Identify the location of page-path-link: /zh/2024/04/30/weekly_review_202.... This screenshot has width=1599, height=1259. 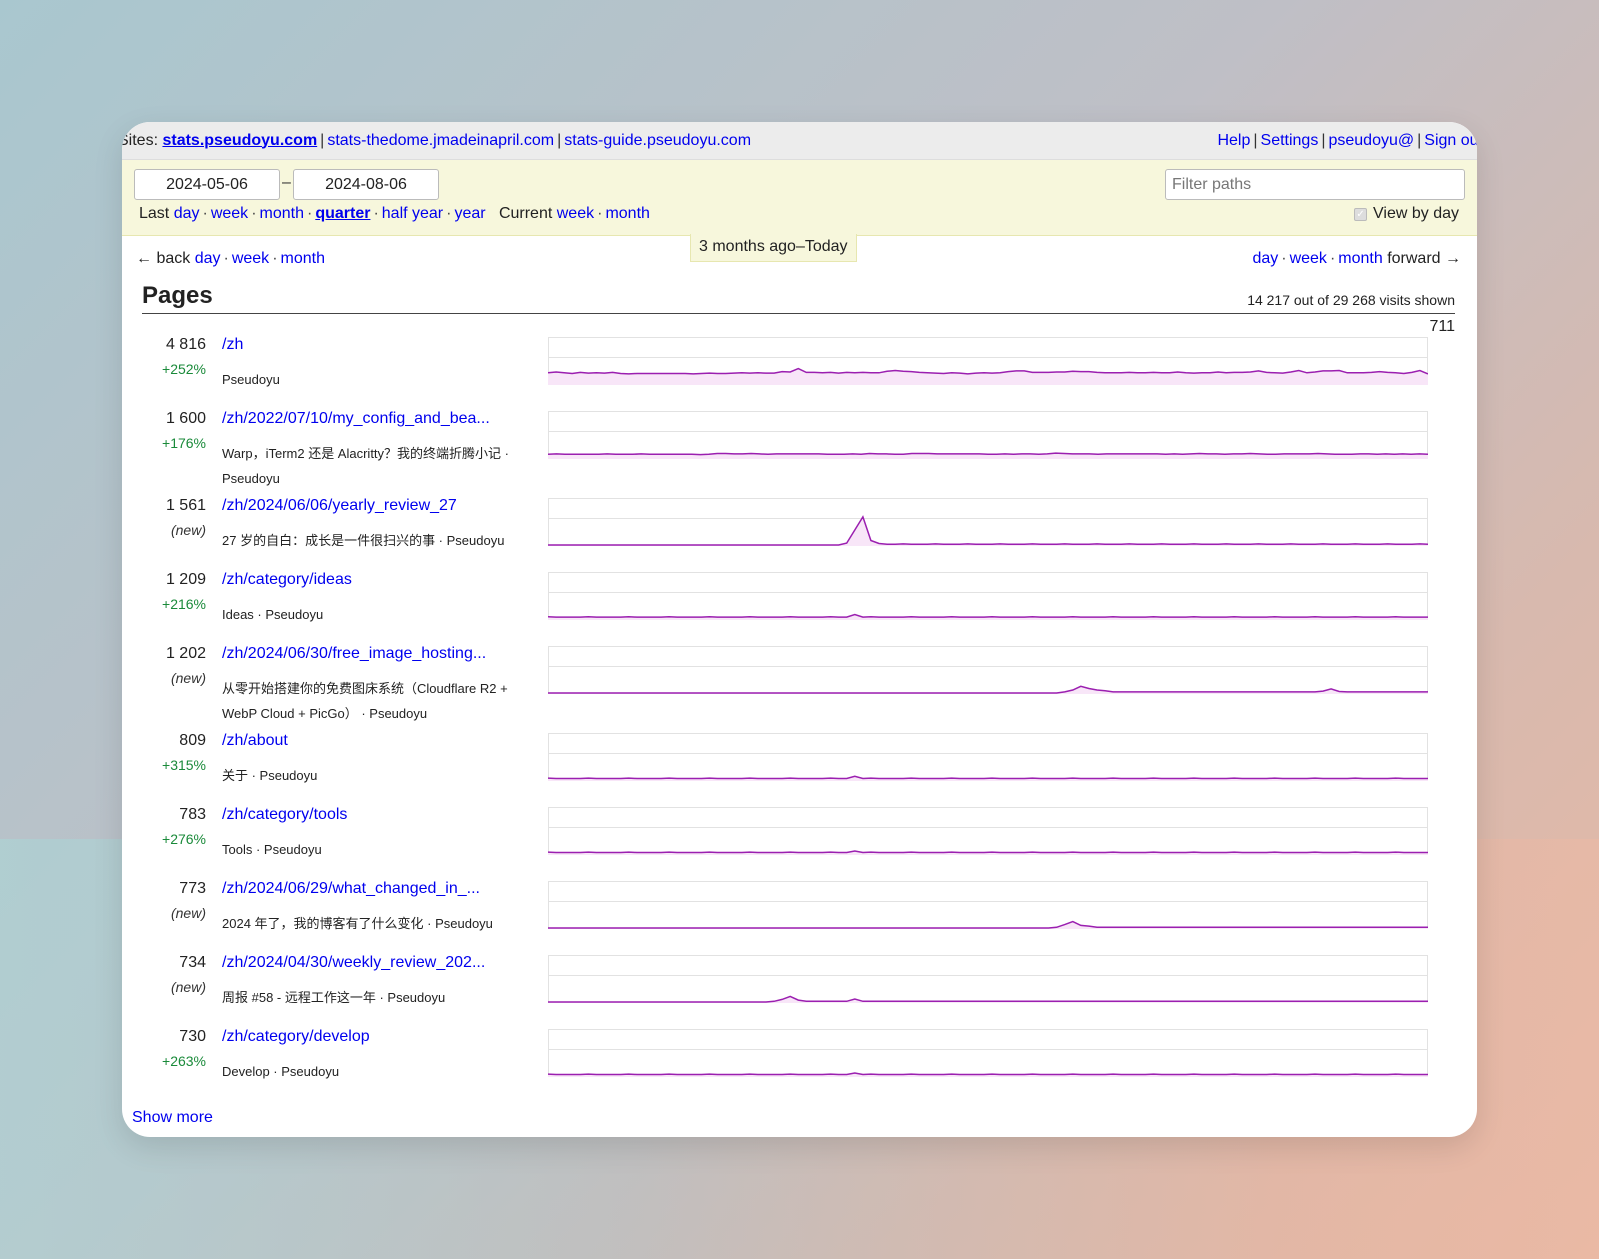
(353, 963).